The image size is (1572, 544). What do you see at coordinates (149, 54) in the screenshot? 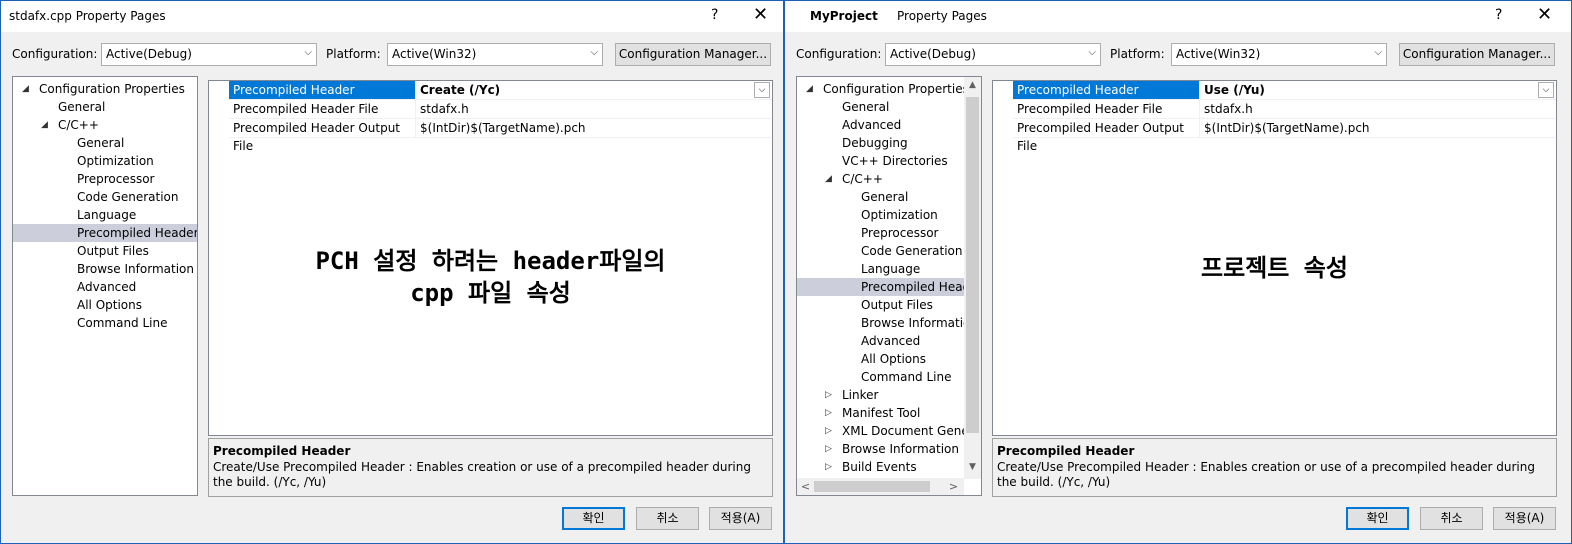
I see `configuration-value: Active(Debug)` at bounding box center [149, 54].